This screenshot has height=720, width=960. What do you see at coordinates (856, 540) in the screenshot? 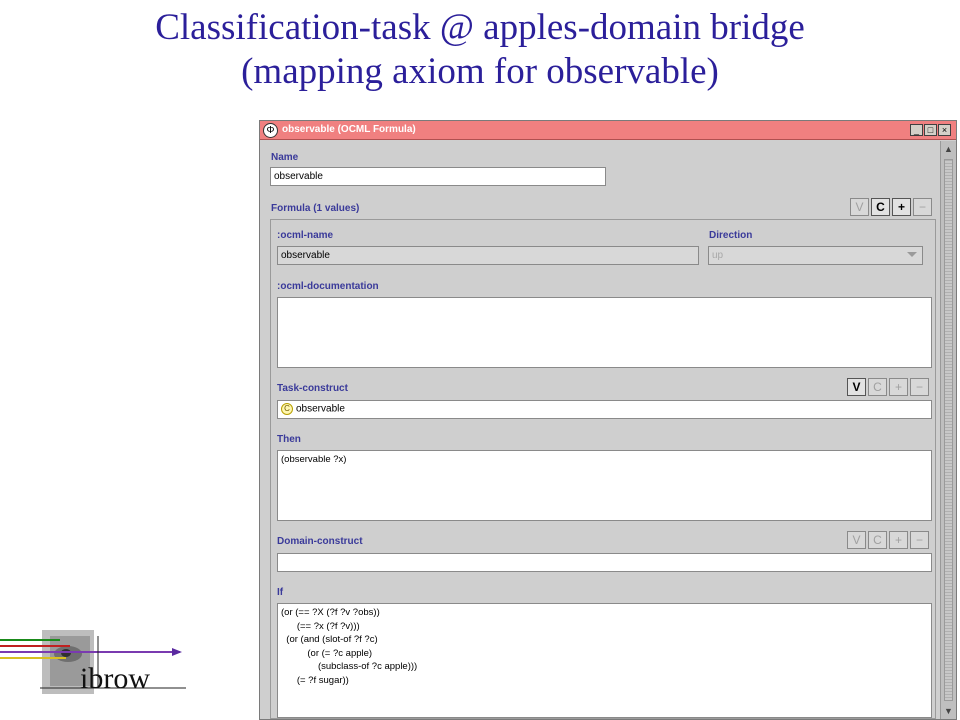
I see `domain-v-button: V` at bounding box center [856, 540].